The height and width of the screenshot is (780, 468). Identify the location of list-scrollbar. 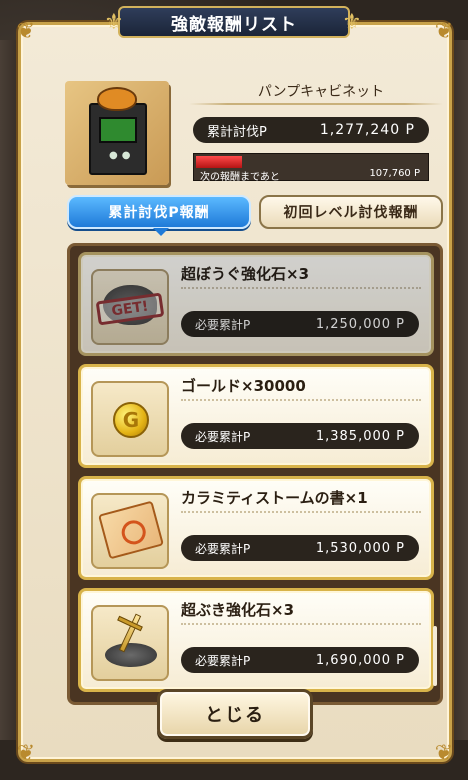
(435, 656).